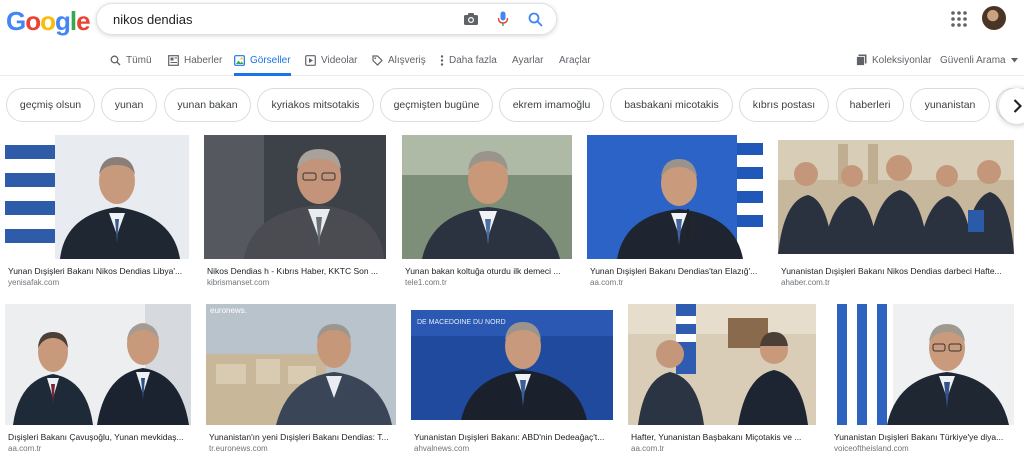 The height and width of the screenshot is (461, 1024). I want to click on collections-link: Koleksiyonlar, so click(893, 60).